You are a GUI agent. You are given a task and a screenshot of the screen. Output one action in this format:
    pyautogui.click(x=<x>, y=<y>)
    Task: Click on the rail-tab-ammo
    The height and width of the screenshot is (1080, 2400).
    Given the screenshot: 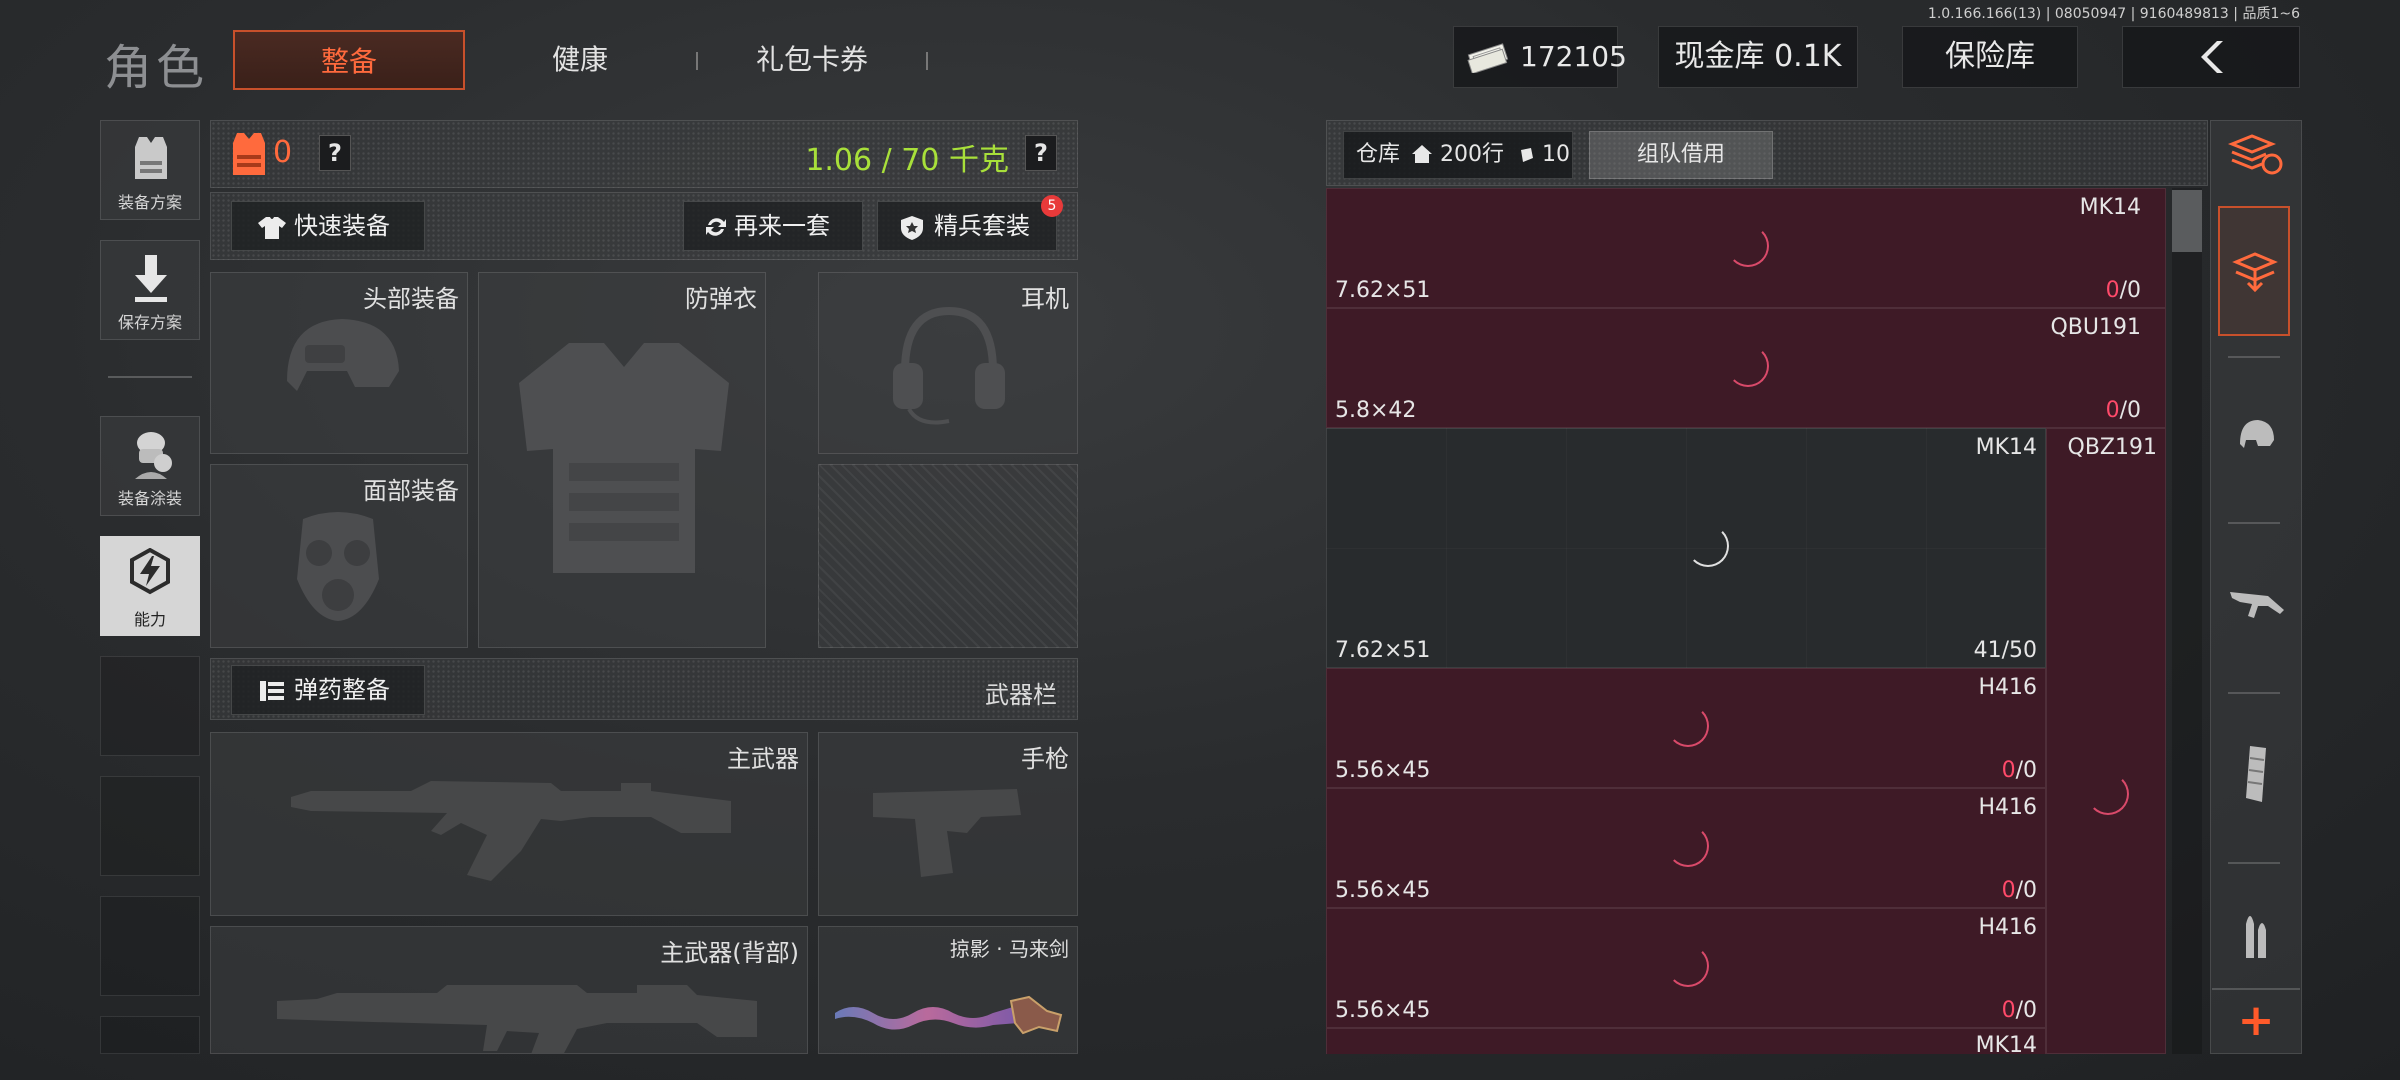 What is the action you would take?
    pyautogui.click(x=2256, y=931)
    